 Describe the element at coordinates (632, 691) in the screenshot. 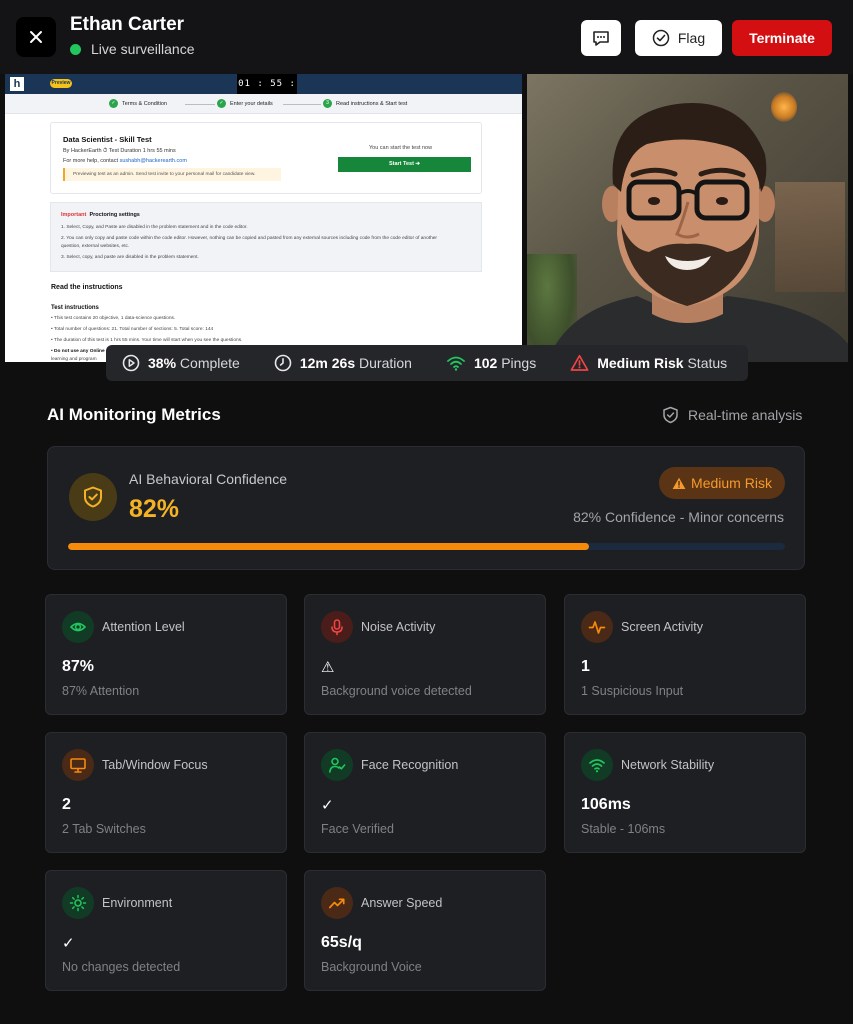

I see `metric-sub-screen-activity: 1 Suspicious Input` at that location.